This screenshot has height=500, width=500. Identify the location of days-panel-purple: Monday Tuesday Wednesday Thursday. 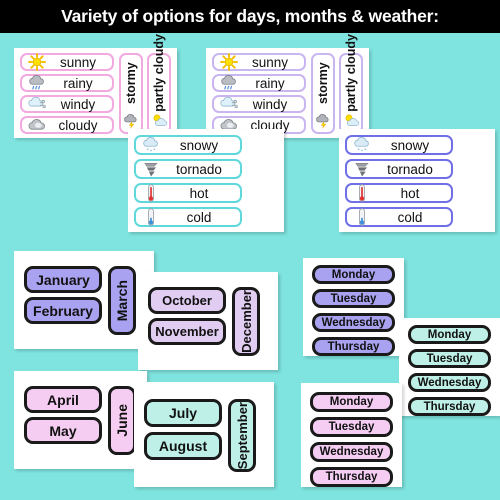
(353, 307).